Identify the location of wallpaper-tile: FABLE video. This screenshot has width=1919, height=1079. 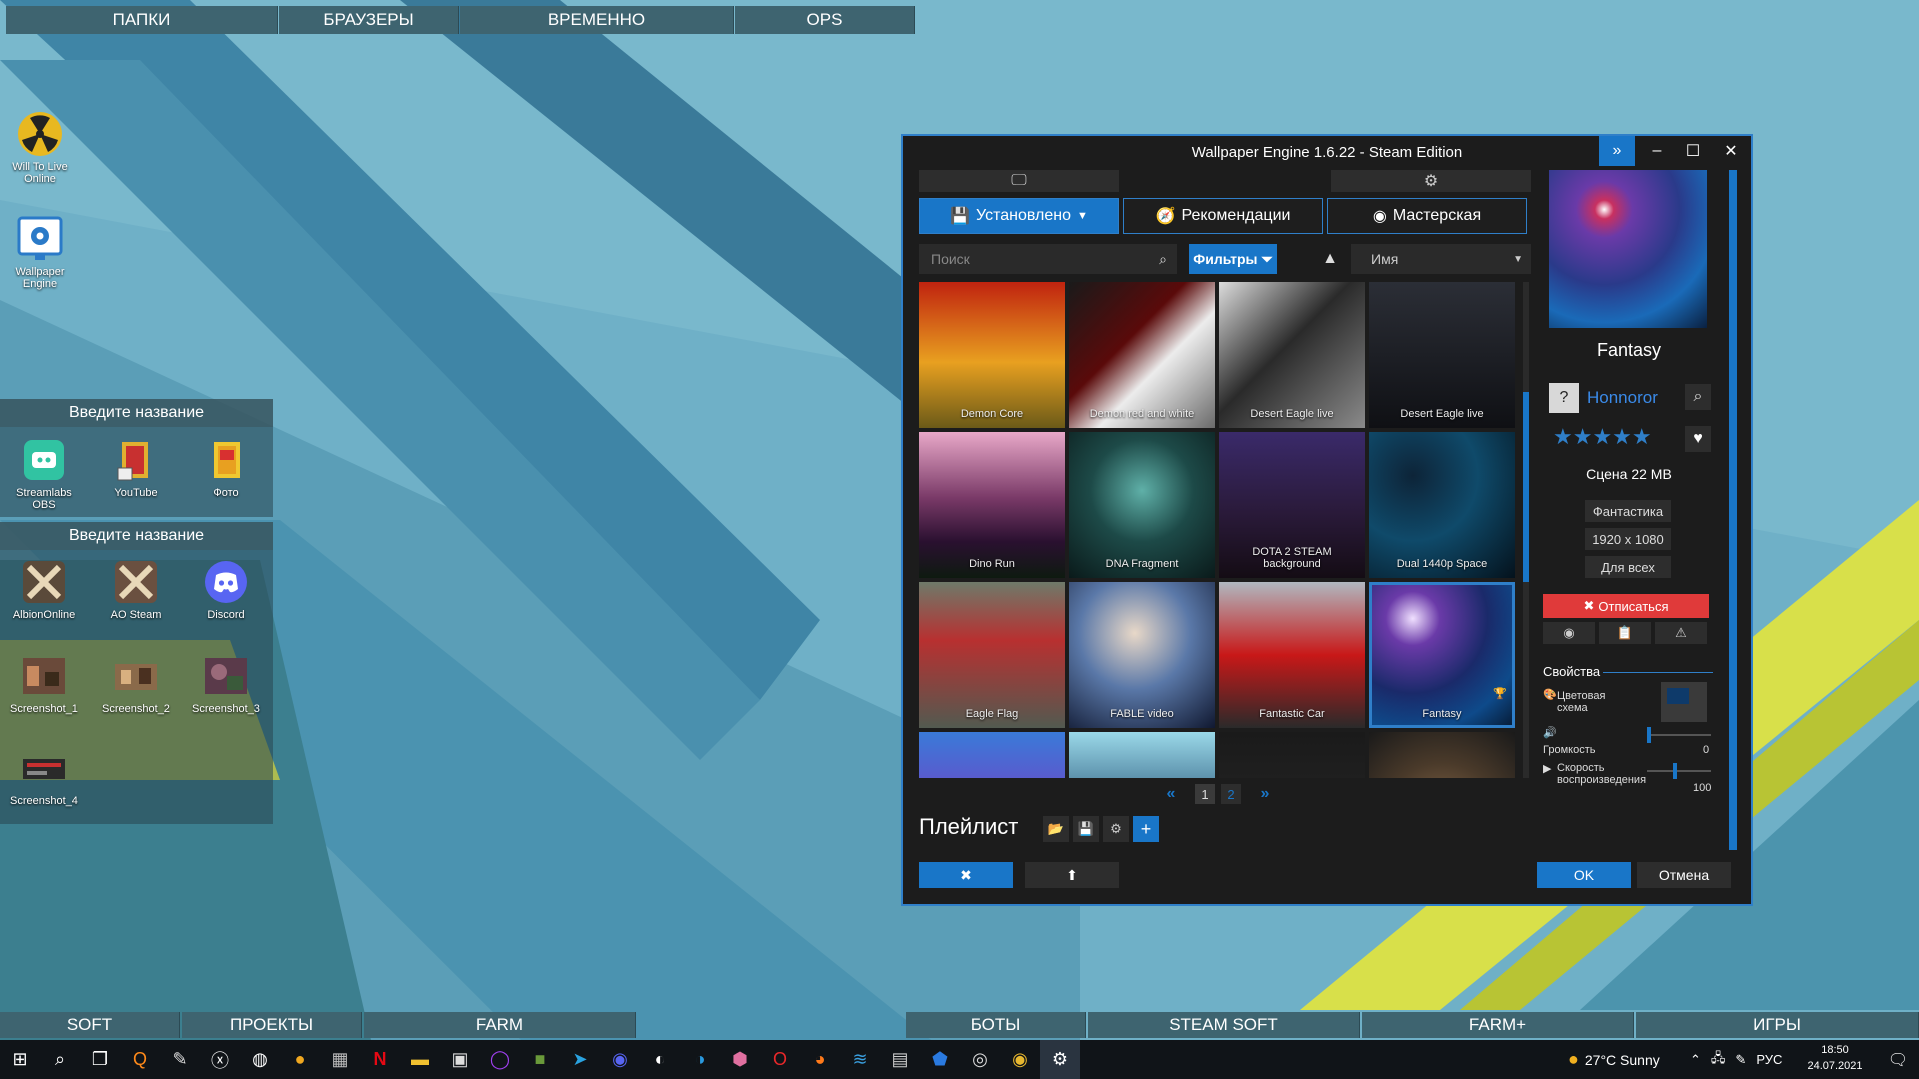
(1142, 655).